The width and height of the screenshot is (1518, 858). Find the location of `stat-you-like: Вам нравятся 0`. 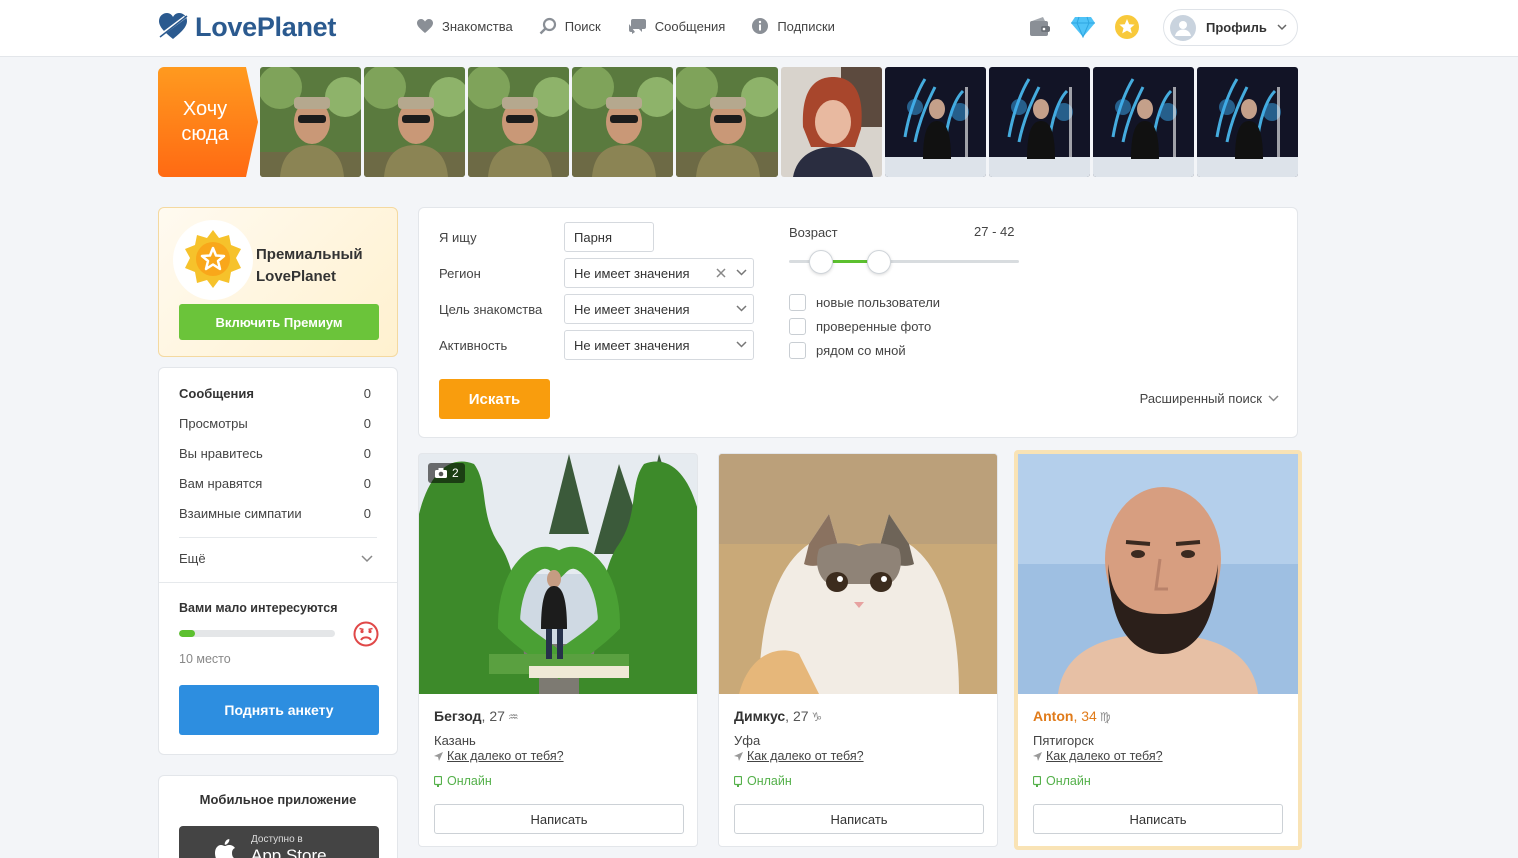

stat-you-like: Вам нравятся 0 is located at coordinates (275, 483).